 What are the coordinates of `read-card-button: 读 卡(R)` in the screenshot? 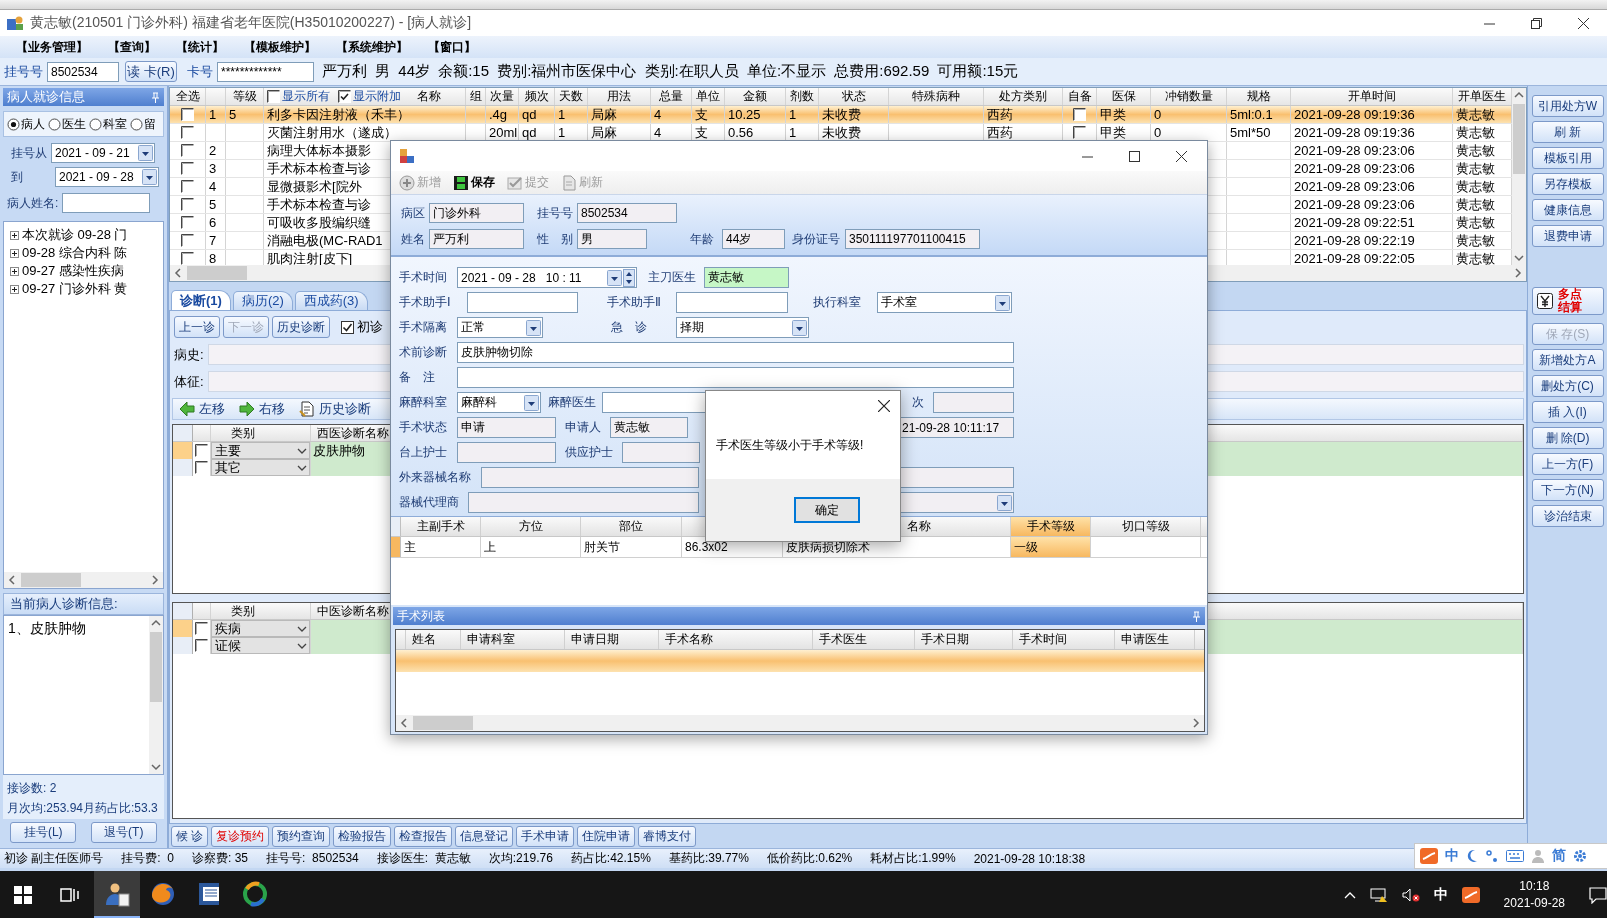 It's located at (151, 71).